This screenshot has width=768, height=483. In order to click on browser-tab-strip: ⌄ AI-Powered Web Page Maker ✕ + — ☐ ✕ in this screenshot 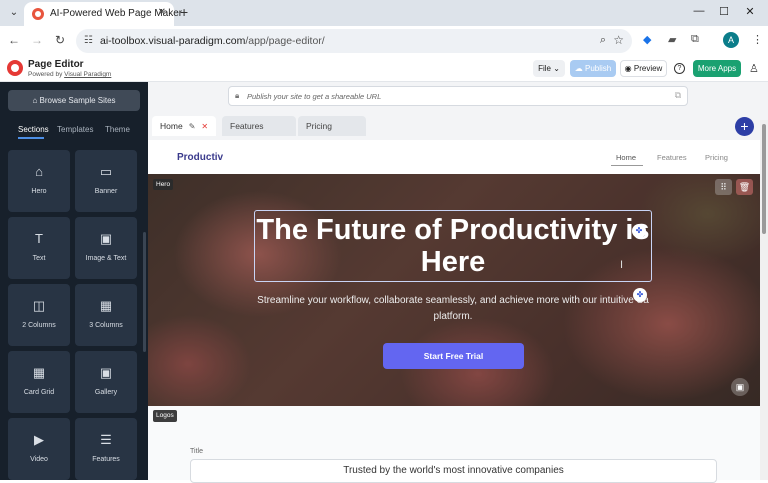, I will do `click(384, 13)`.